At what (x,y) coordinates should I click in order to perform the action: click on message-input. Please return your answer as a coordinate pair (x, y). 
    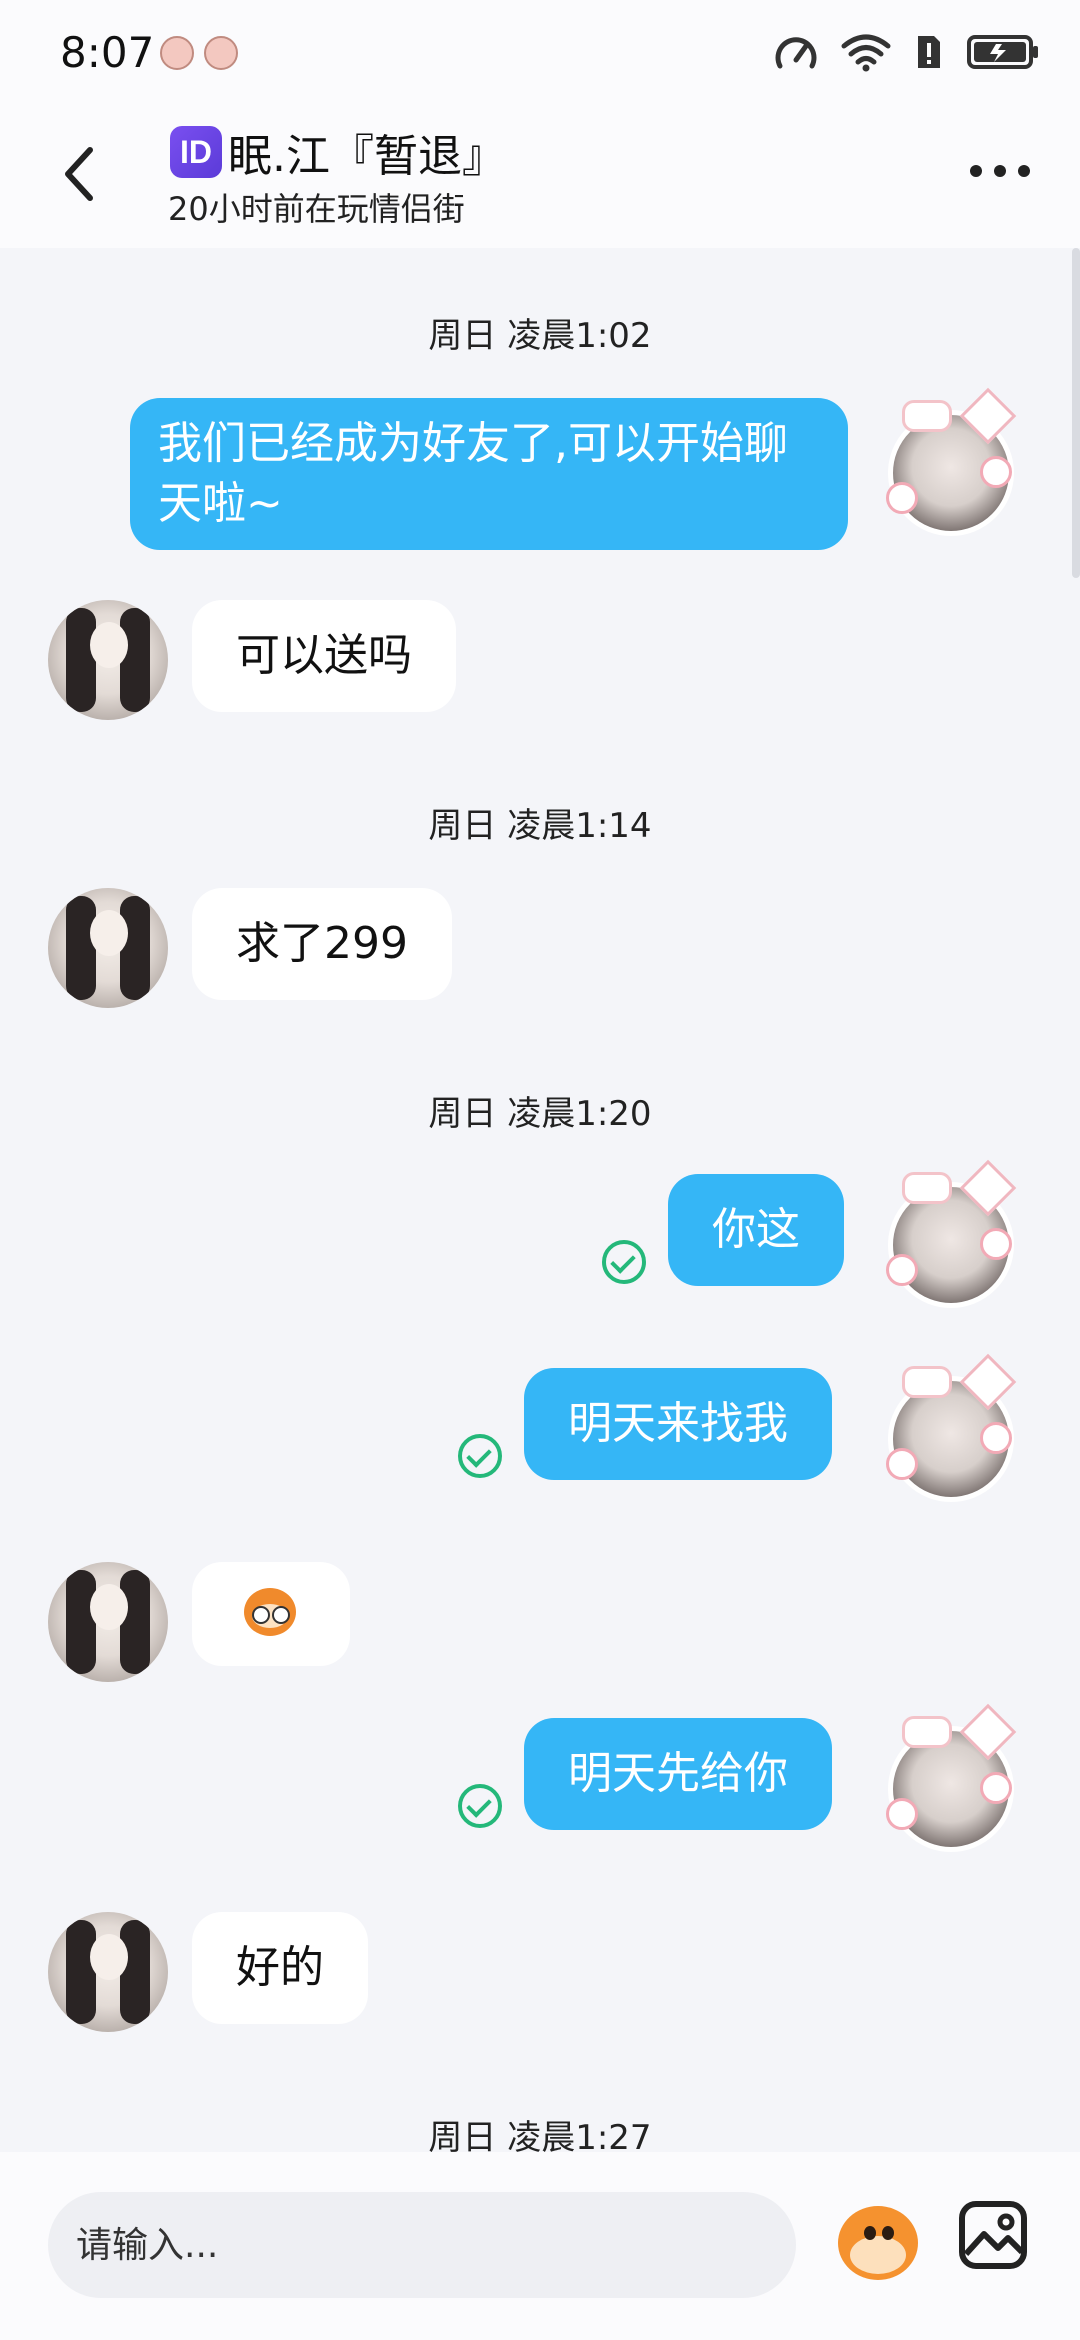
    Looking at the image, I should click on (422, 2245).